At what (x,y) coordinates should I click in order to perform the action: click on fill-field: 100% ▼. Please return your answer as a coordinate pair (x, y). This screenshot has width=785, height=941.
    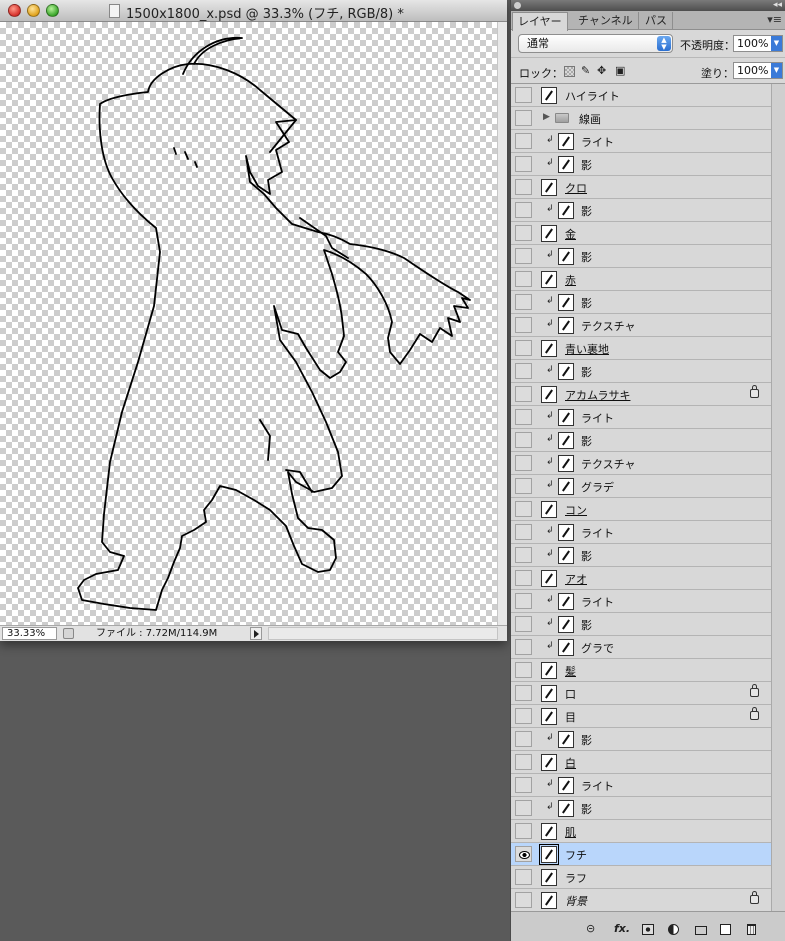
    Looking at the image, I should click on (758, 70).